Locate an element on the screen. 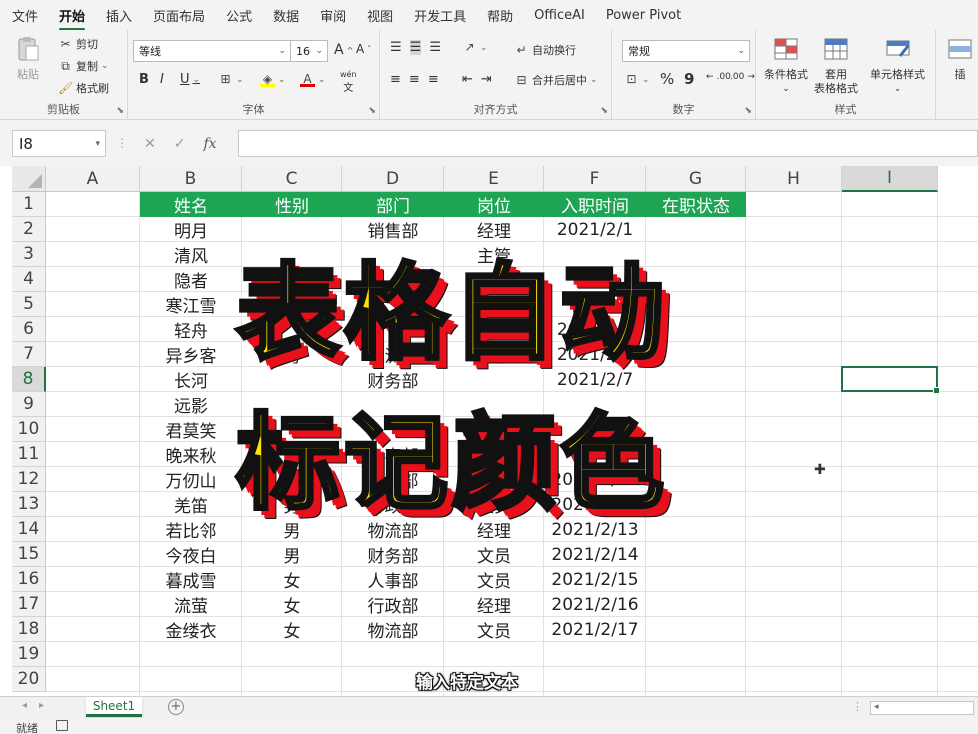  select-all-button is located at coordinates (29, 179).